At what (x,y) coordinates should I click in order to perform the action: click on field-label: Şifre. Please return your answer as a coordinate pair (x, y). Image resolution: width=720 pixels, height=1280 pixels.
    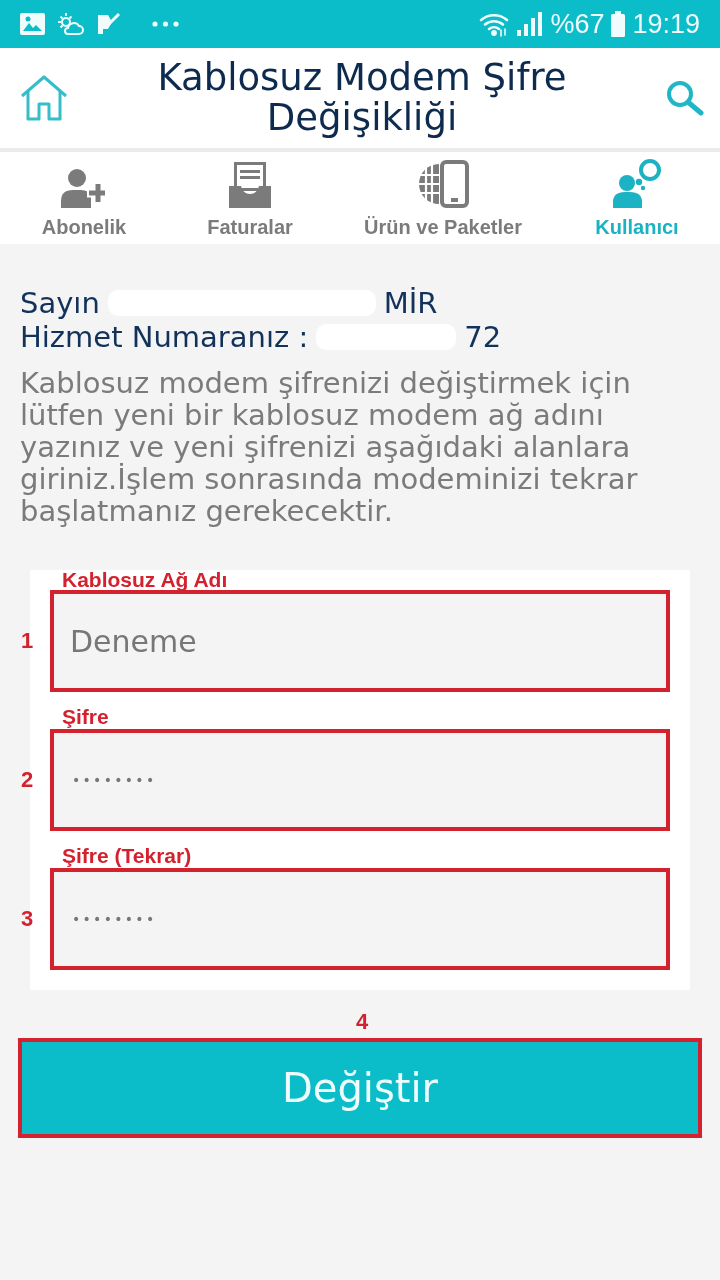
    Looking at the image, I should click on (85, 716).